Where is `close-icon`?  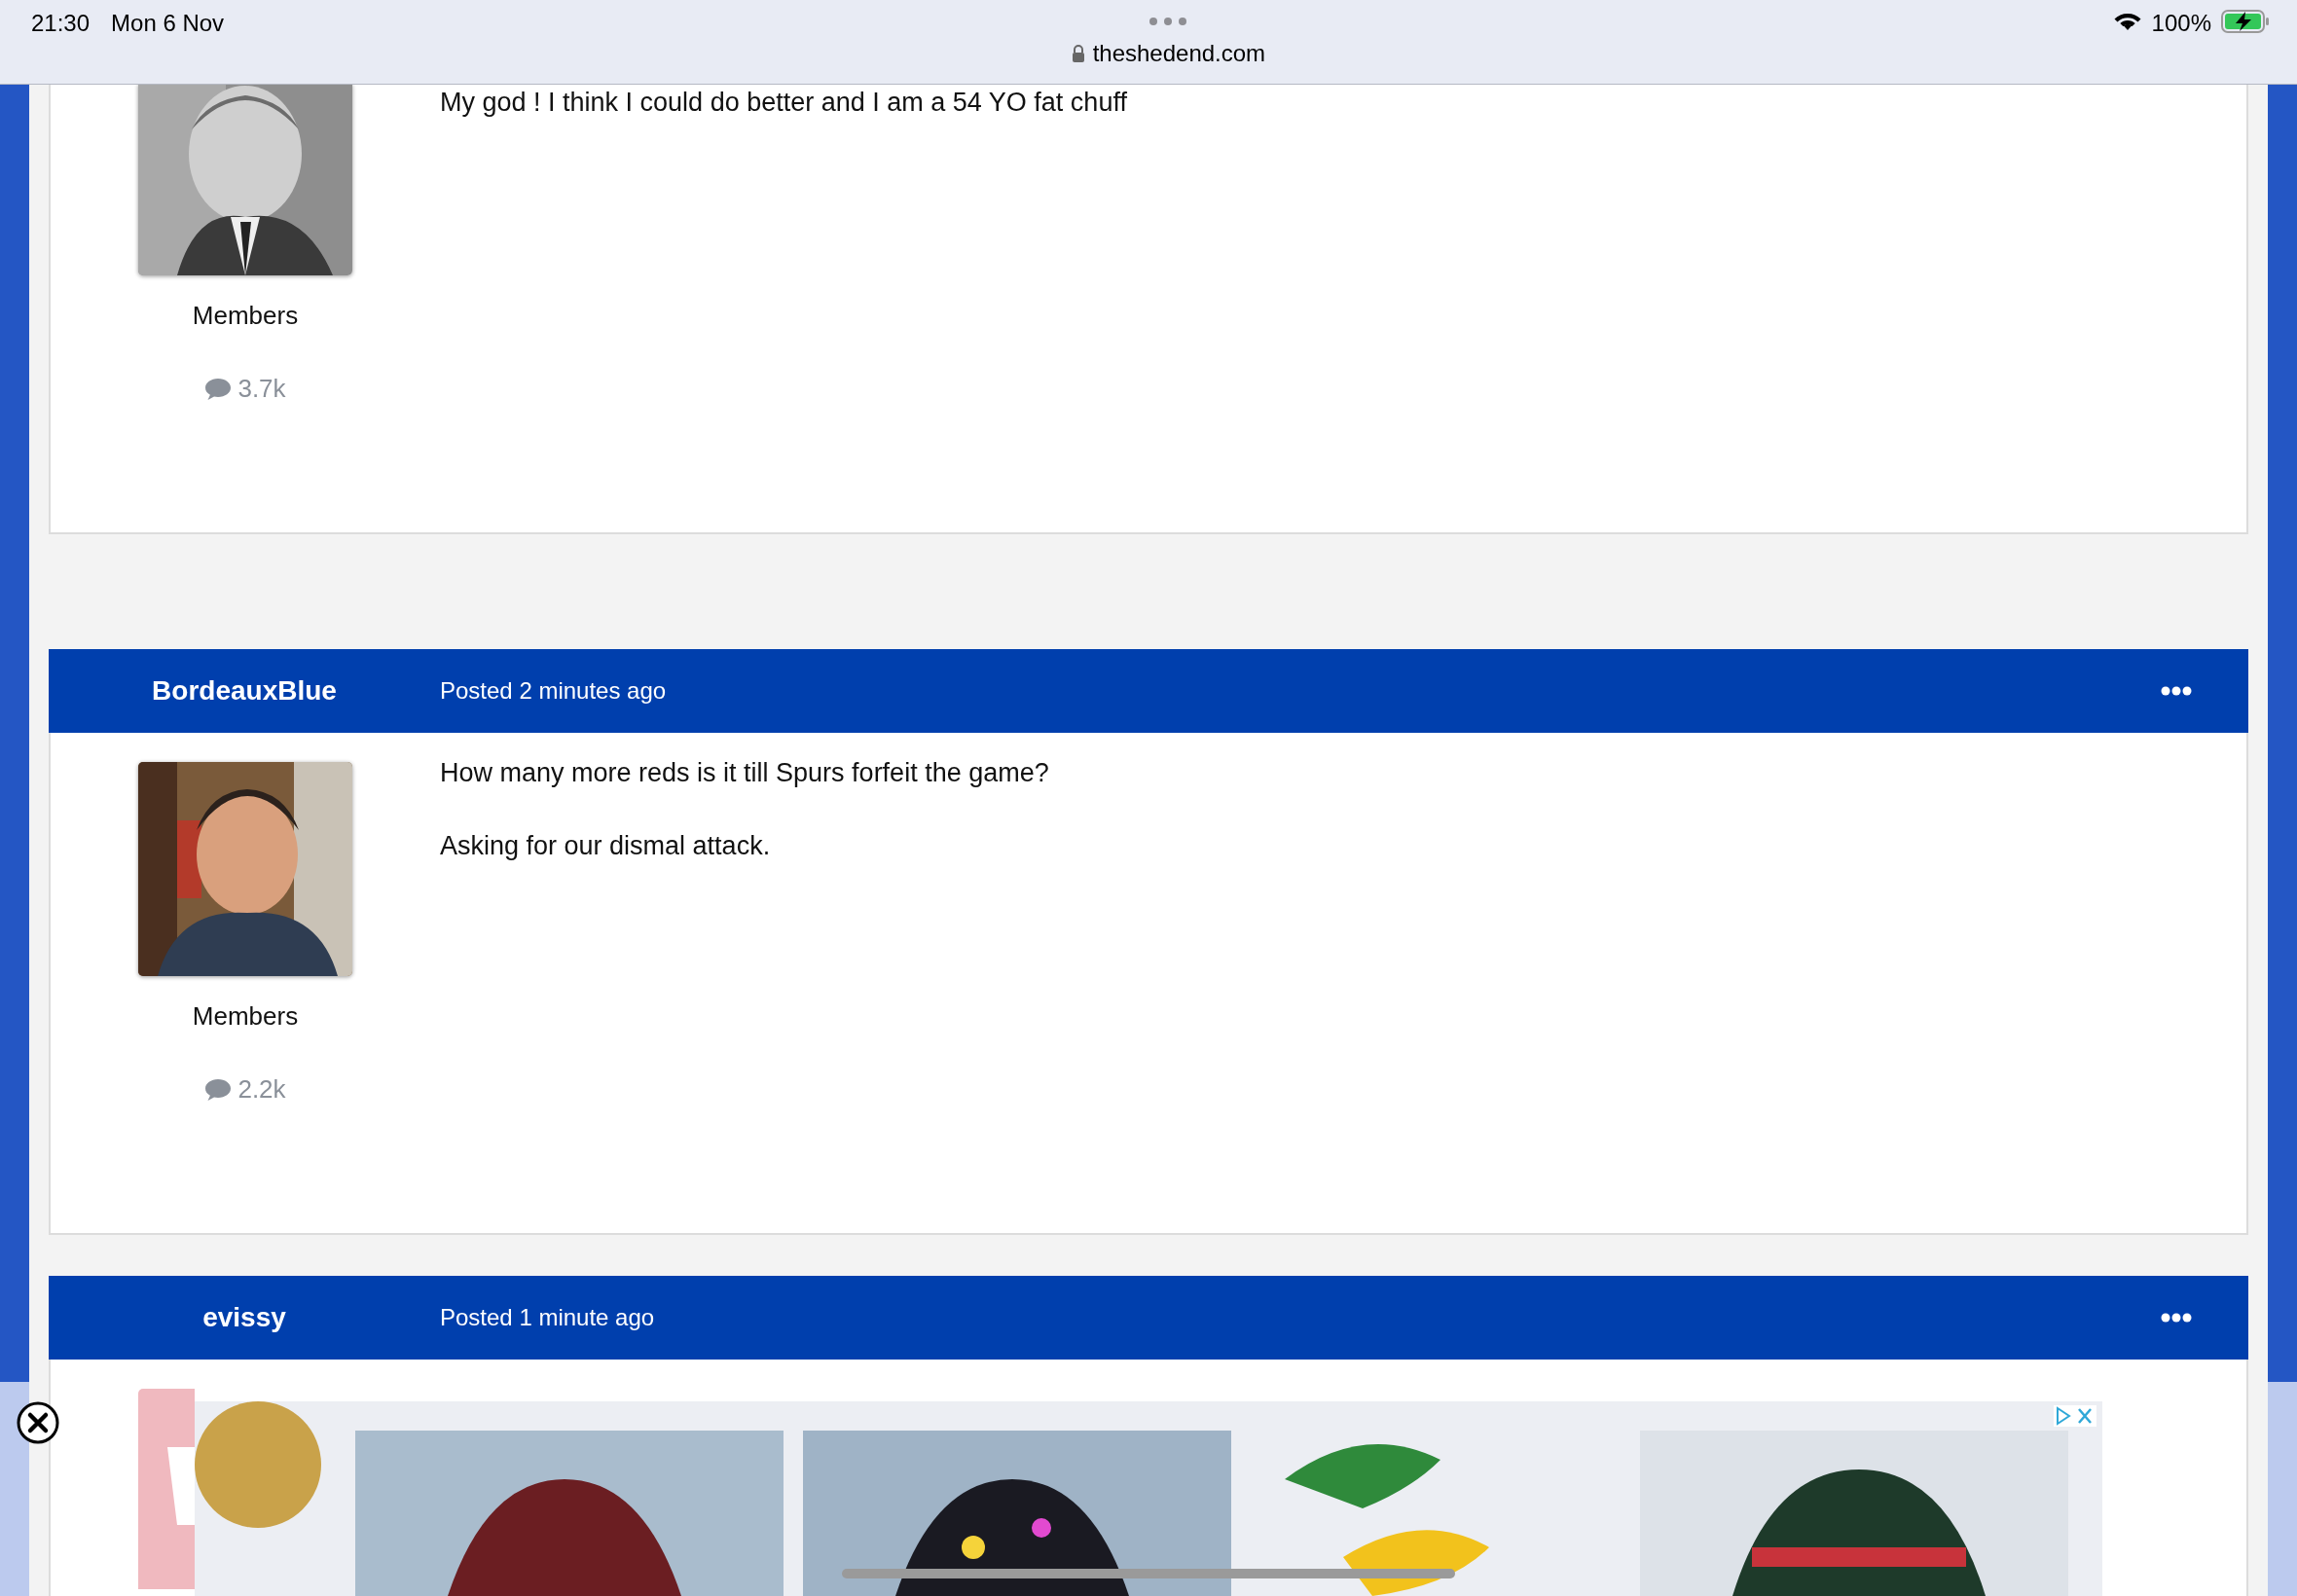
close-icon is located at coordinates (38, 1422).